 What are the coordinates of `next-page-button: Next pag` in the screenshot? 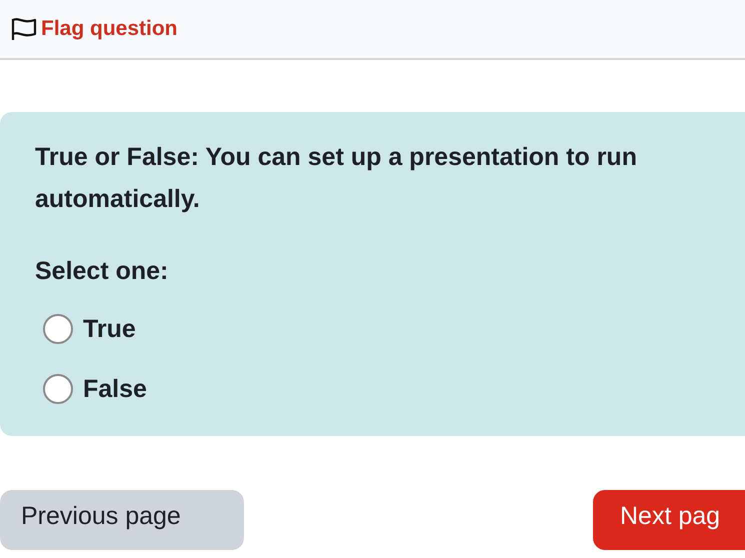 It's located at (669, 520).